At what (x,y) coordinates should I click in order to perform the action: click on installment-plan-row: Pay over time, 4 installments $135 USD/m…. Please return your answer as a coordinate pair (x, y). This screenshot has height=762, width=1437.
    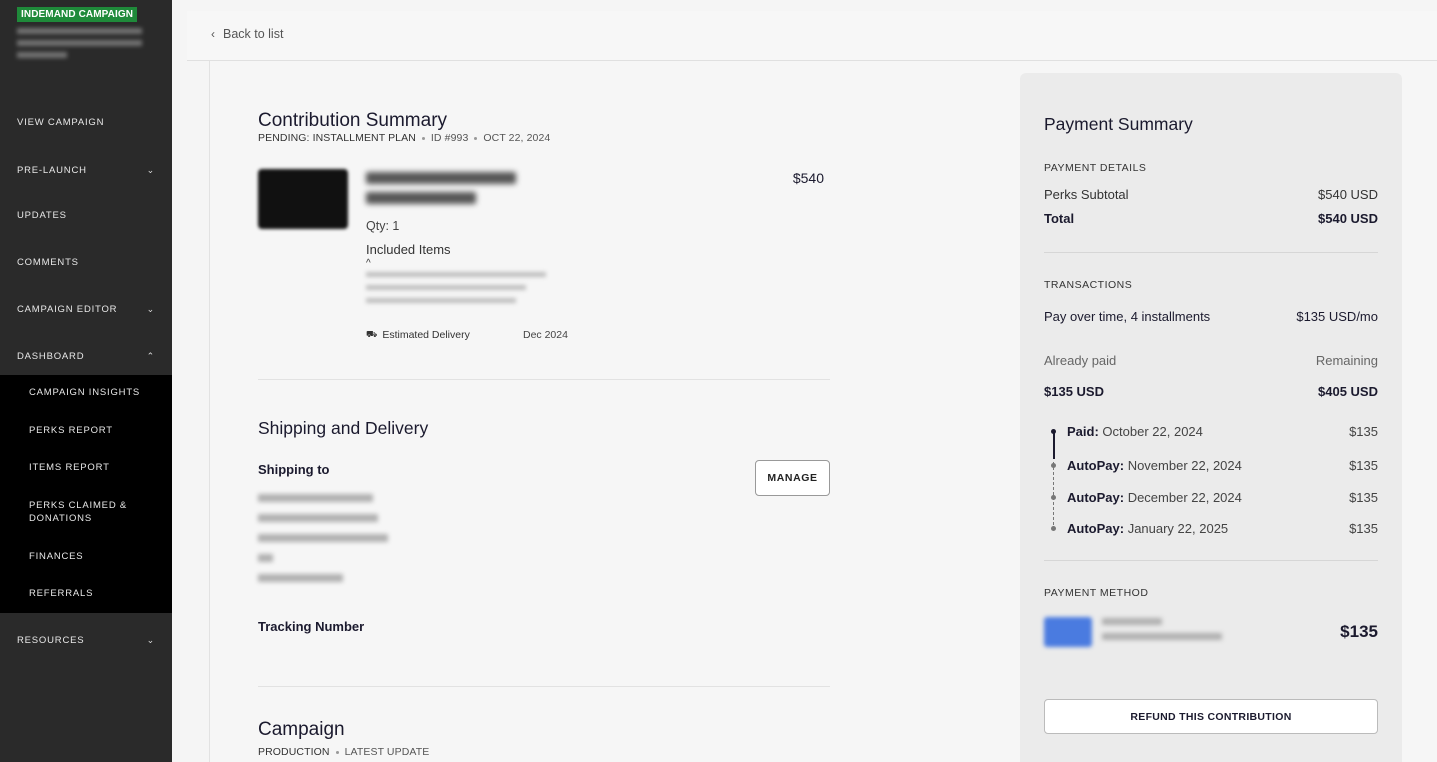
    Looking at the image, I should click on (1211, 316).